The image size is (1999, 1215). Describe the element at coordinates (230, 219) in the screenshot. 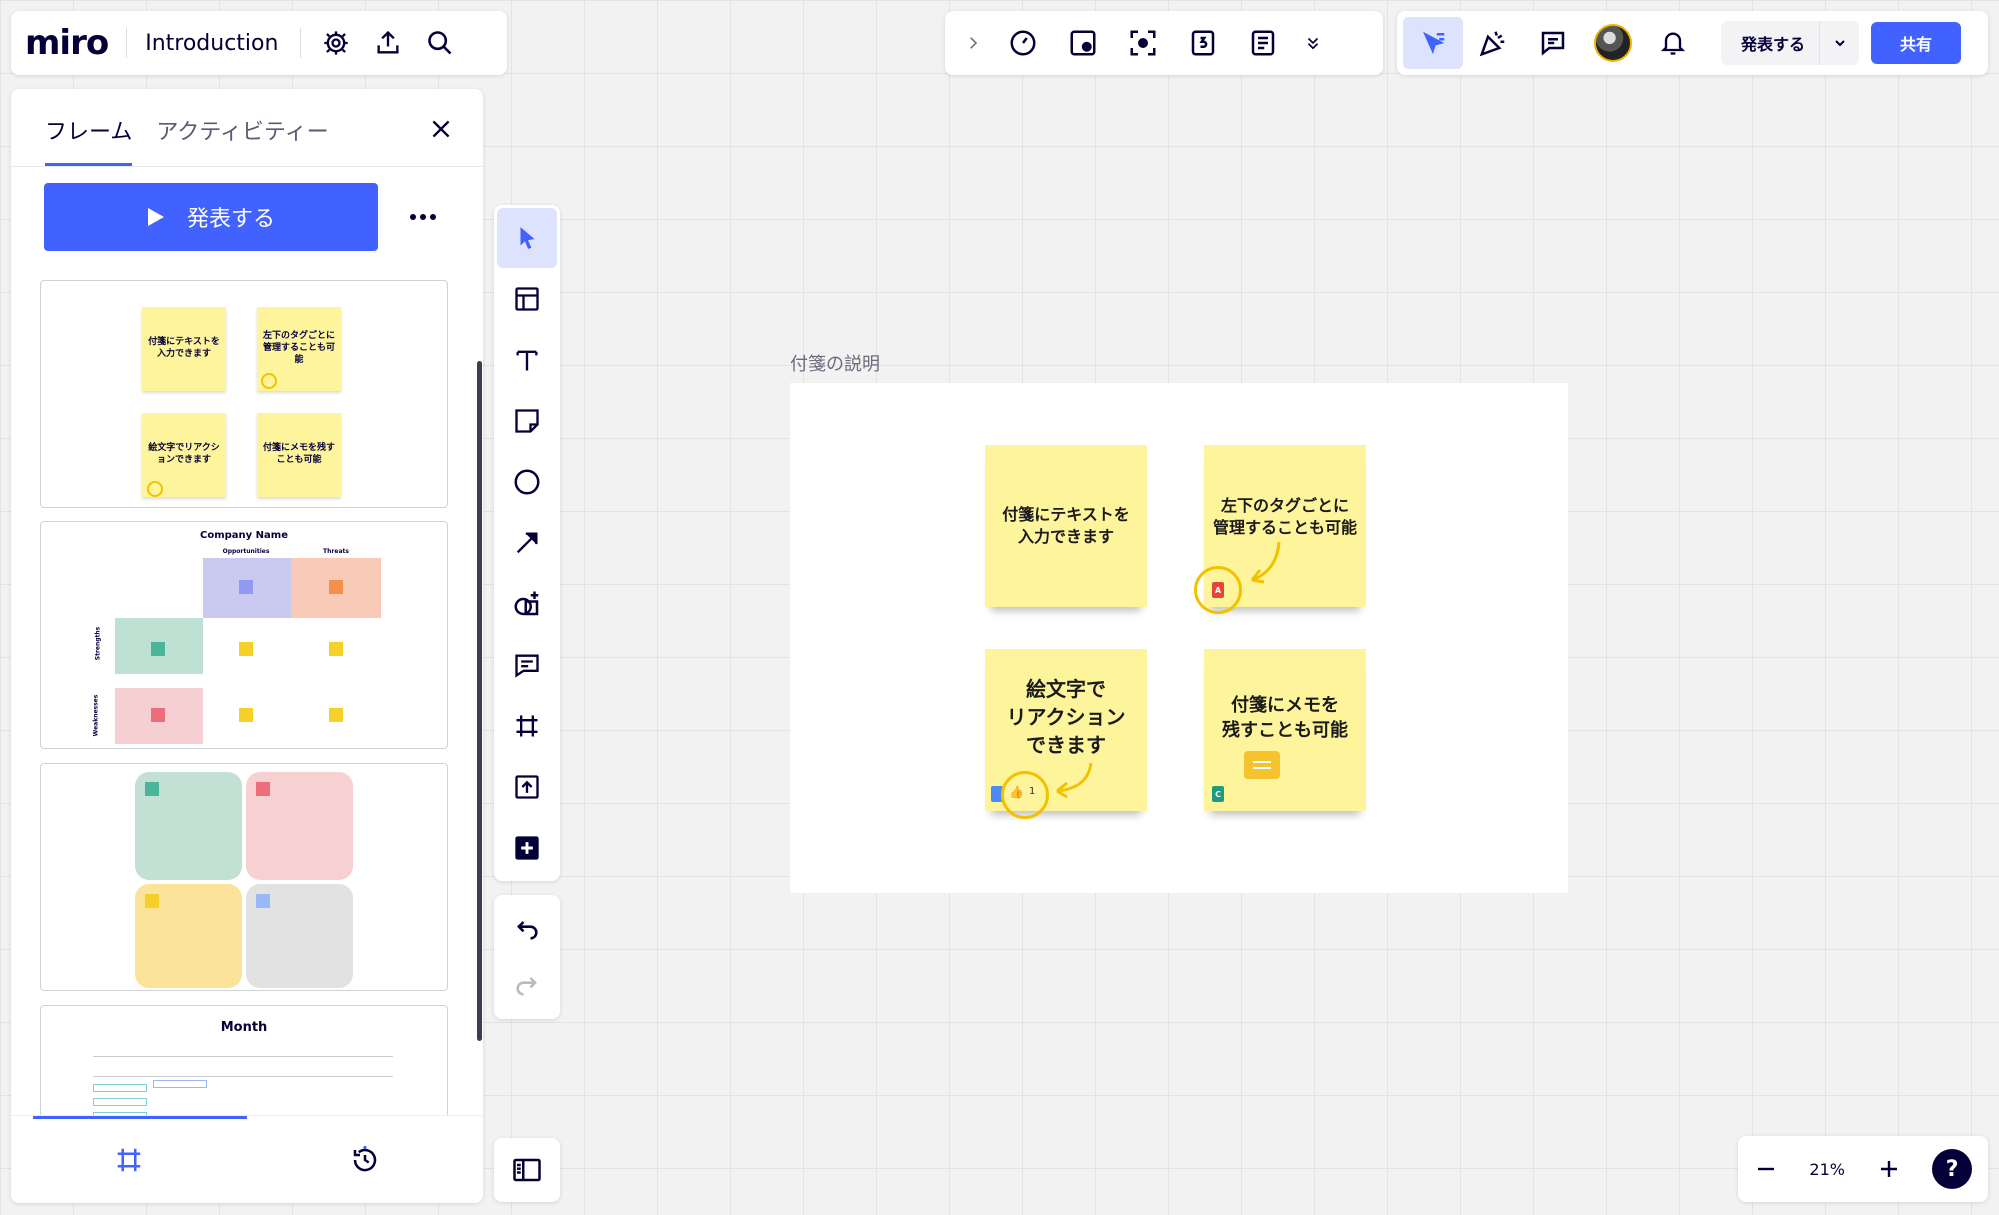

I see `present-frames-label: 発表する` at that location.